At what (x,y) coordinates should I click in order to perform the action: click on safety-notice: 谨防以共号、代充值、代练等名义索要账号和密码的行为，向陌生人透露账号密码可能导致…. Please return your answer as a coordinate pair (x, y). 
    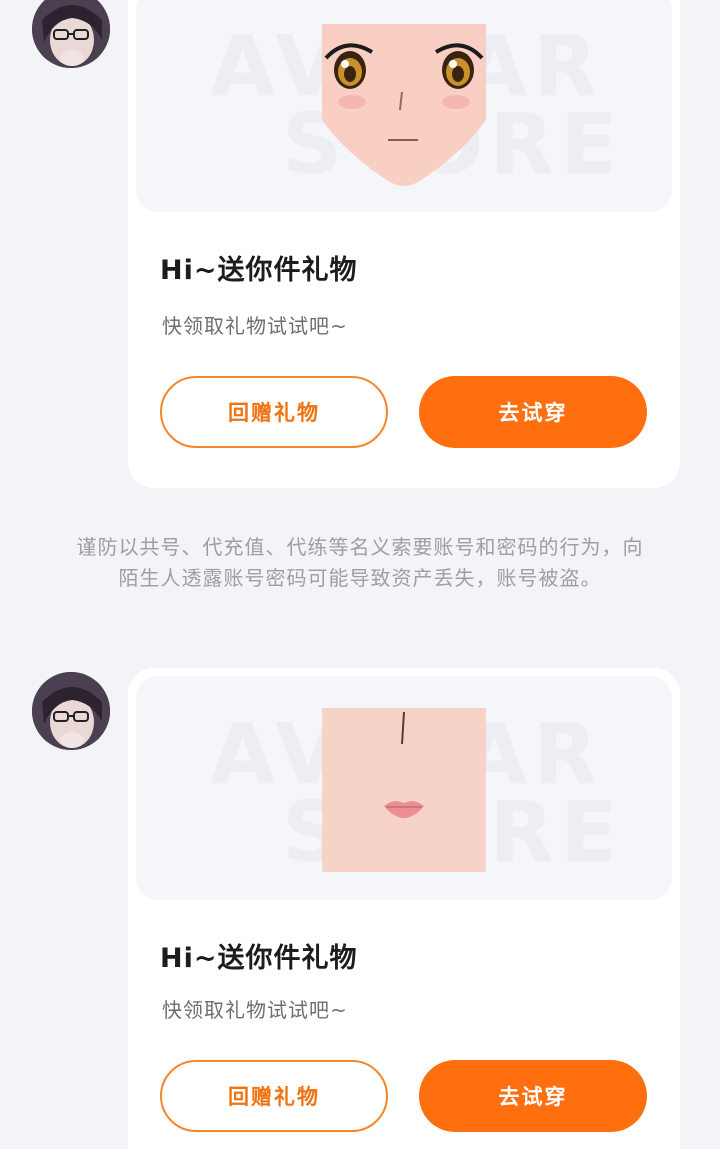
    Looking at the image, I should click on (360, 562).